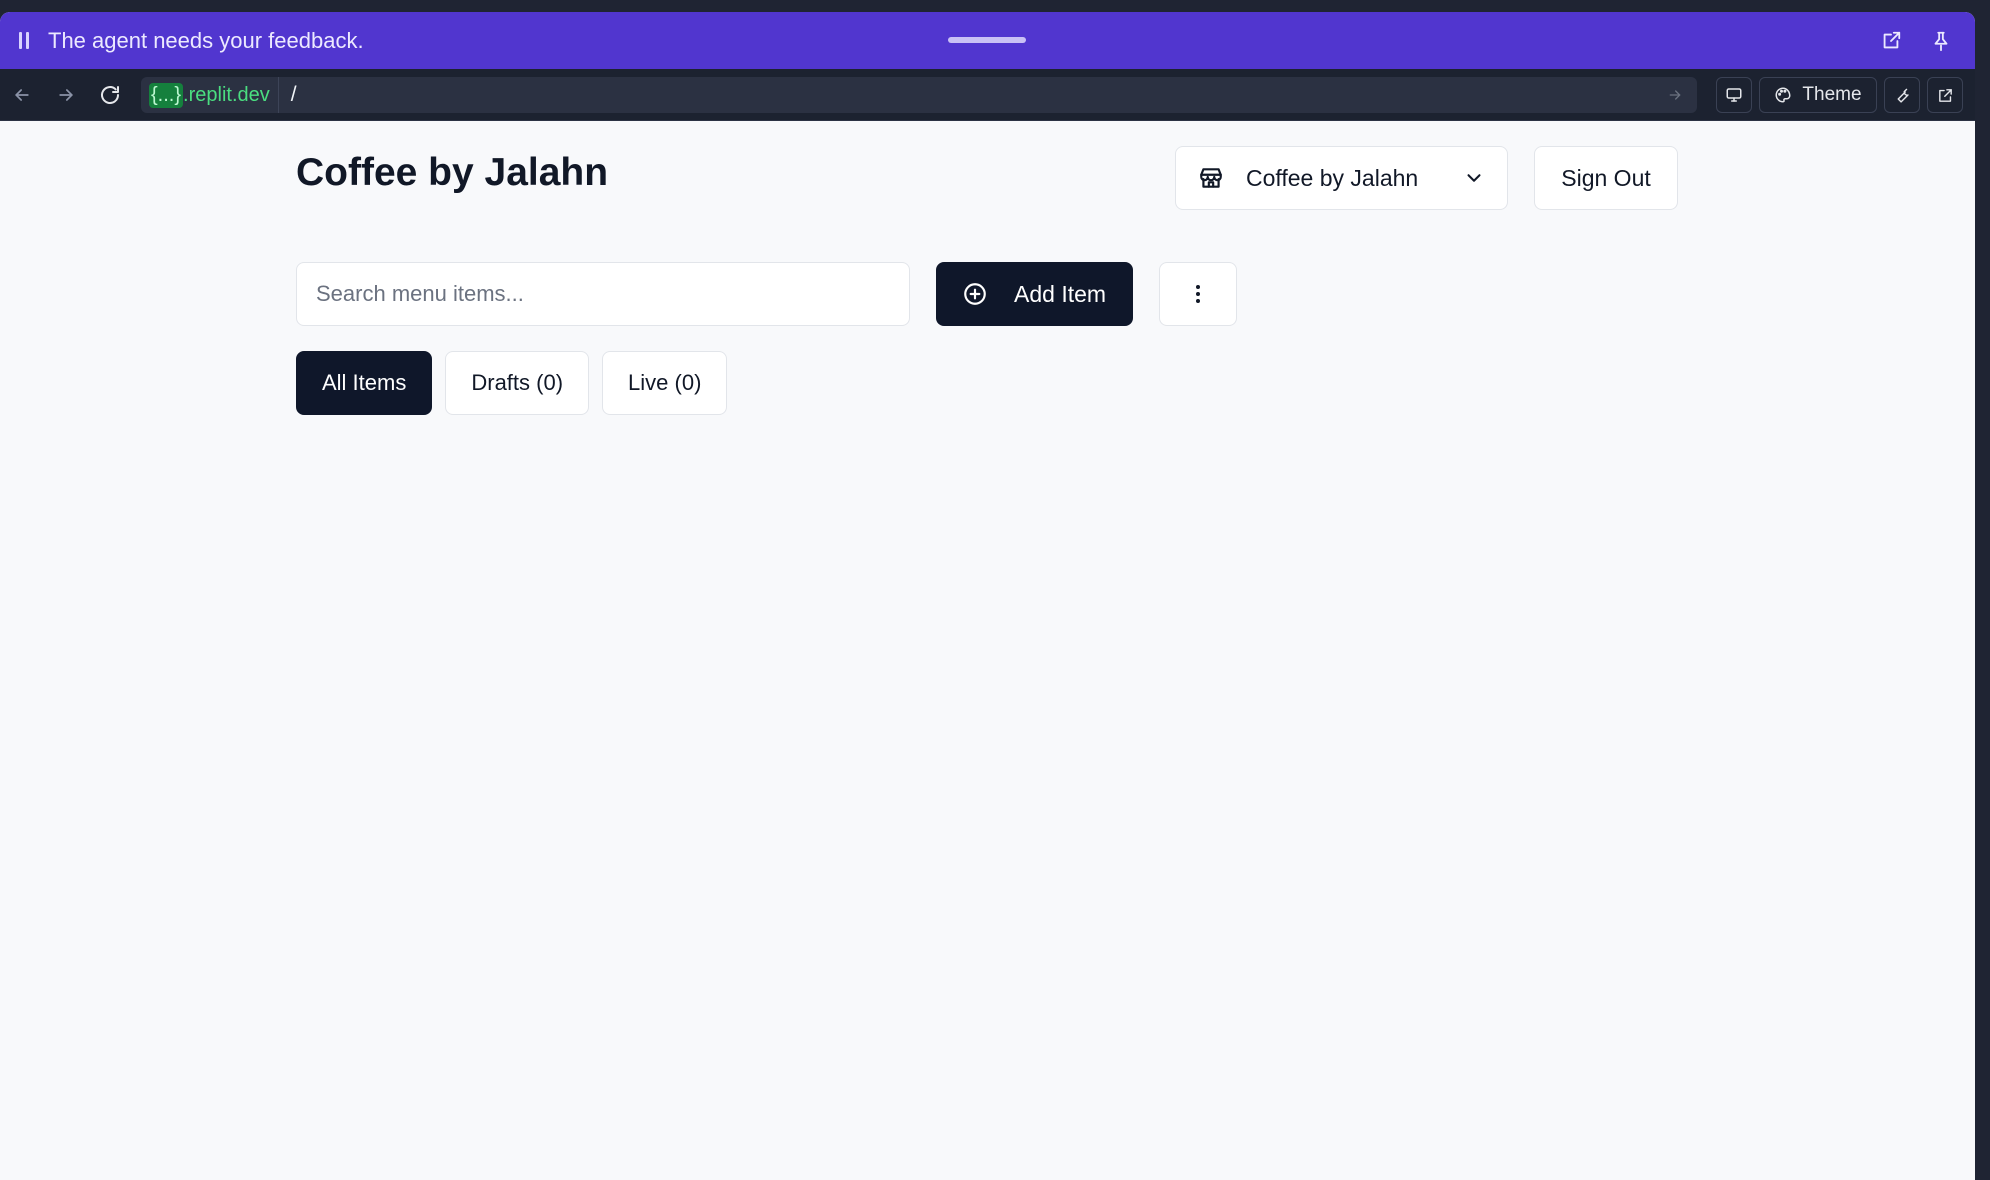 The image size is (1990, 1180). I want to click on reload-icon, so click(110, 95).